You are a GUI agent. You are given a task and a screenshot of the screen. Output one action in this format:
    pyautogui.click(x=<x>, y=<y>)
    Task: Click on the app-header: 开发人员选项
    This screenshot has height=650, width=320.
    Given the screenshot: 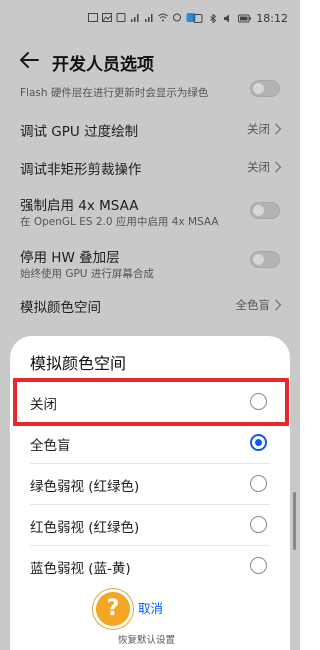 What is the action you would take?
    pyautogui.click(x=150, y=60)
    